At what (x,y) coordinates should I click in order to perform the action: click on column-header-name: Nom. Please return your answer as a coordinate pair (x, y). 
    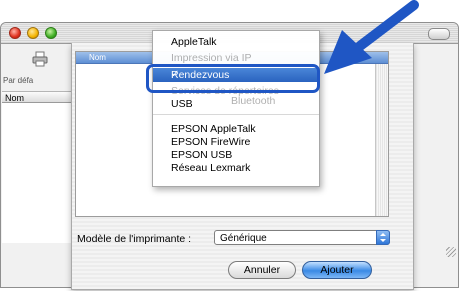
    Looking at the image, I should click on (37, 97).